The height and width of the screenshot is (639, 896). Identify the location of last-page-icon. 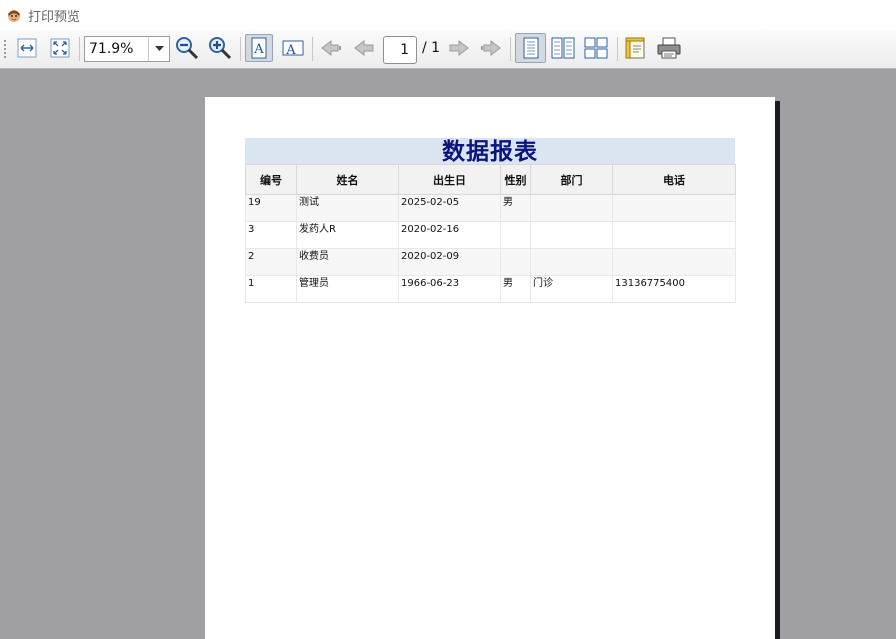
(491, 48).